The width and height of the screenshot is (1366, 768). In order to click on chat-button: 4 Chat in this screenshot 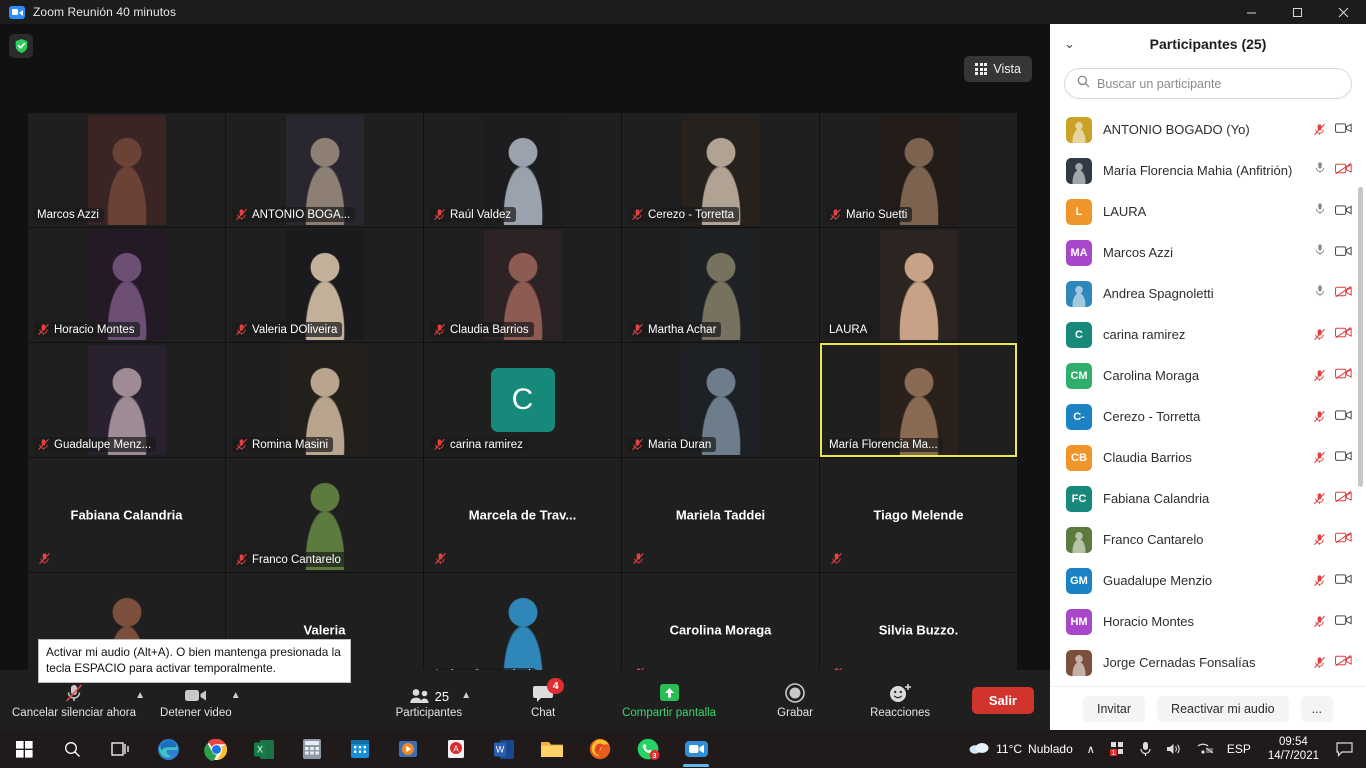, I will do `click(543, 700)`.